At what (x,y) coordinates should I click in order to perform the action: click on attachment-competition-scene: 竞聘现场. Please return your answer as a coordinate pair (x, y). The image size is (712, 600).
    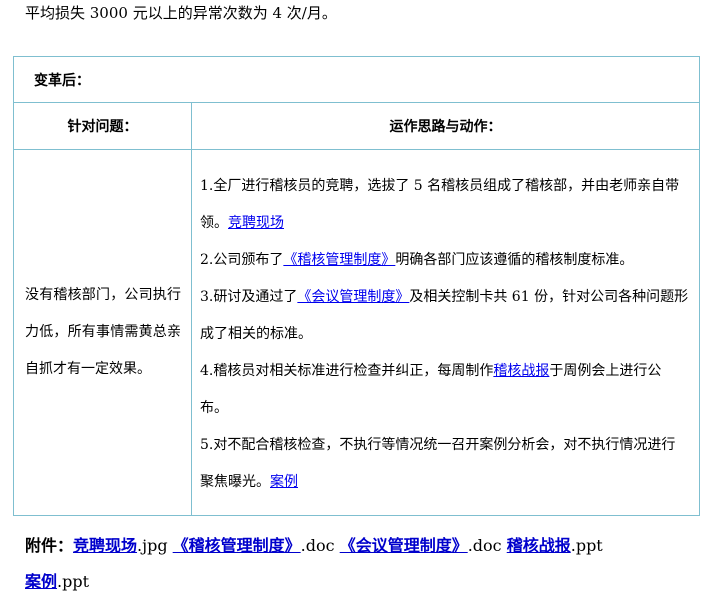
    Looking at the image, I should click on (105, 545).